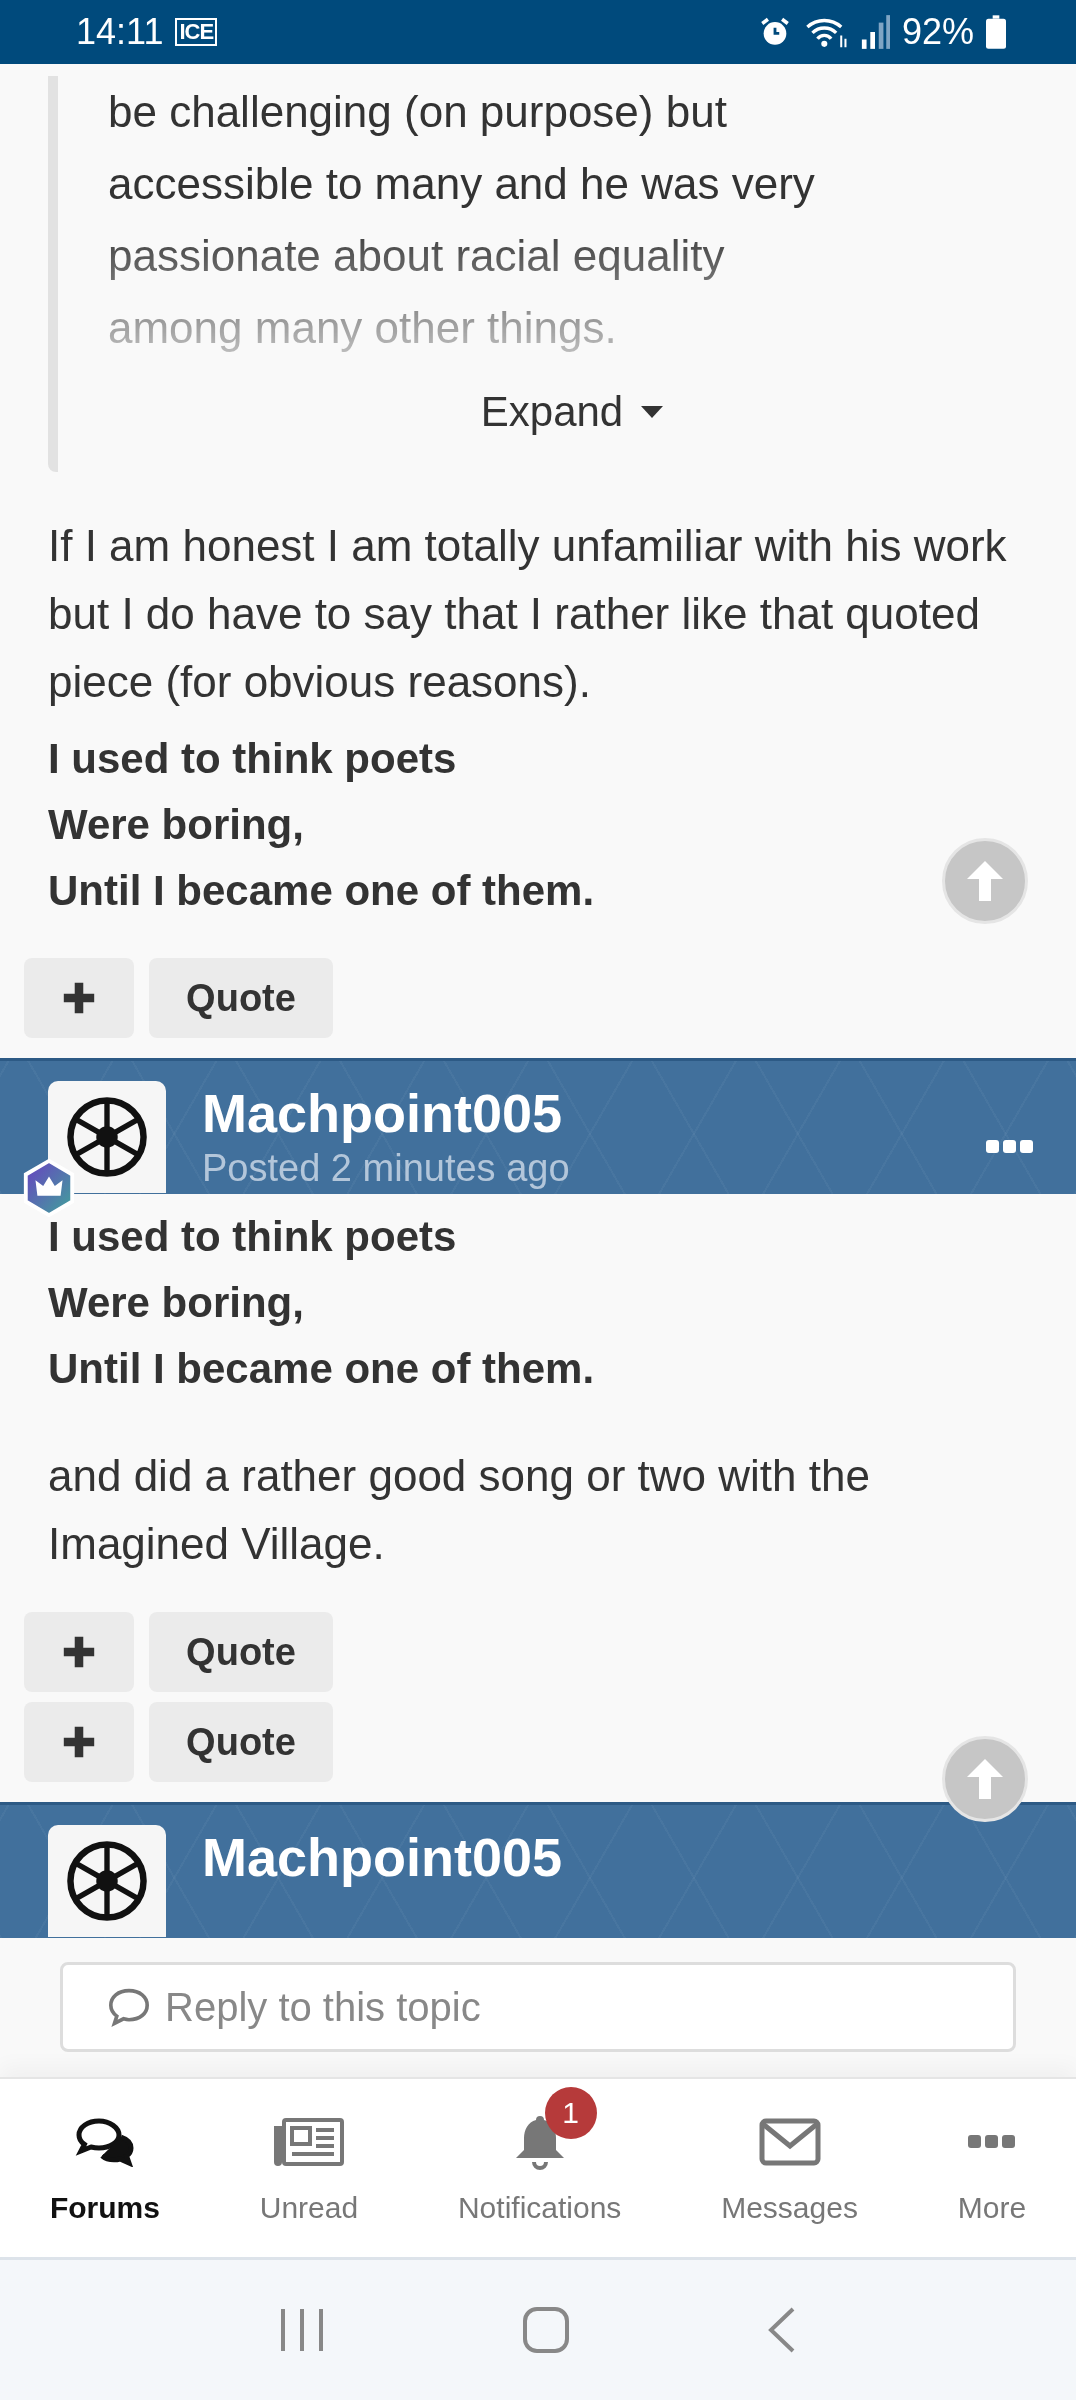 The width and height of the screenshot is (1076, 2400). Describe the element at coordinates (572, 412) in the screenshot. I see `expand-button: Expand` at that location.